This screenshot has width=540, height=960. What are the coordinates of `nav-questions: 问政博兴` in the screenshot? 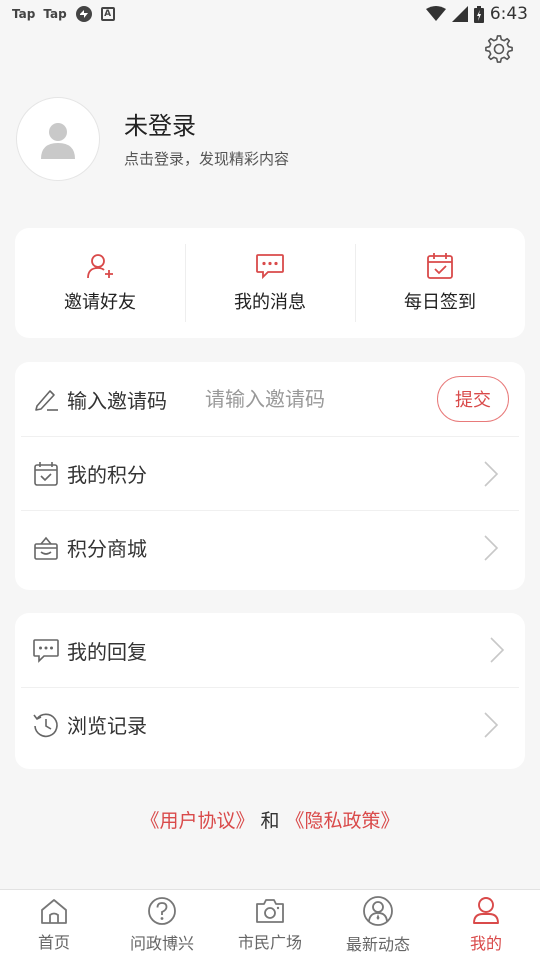 It's located at (162, 925).